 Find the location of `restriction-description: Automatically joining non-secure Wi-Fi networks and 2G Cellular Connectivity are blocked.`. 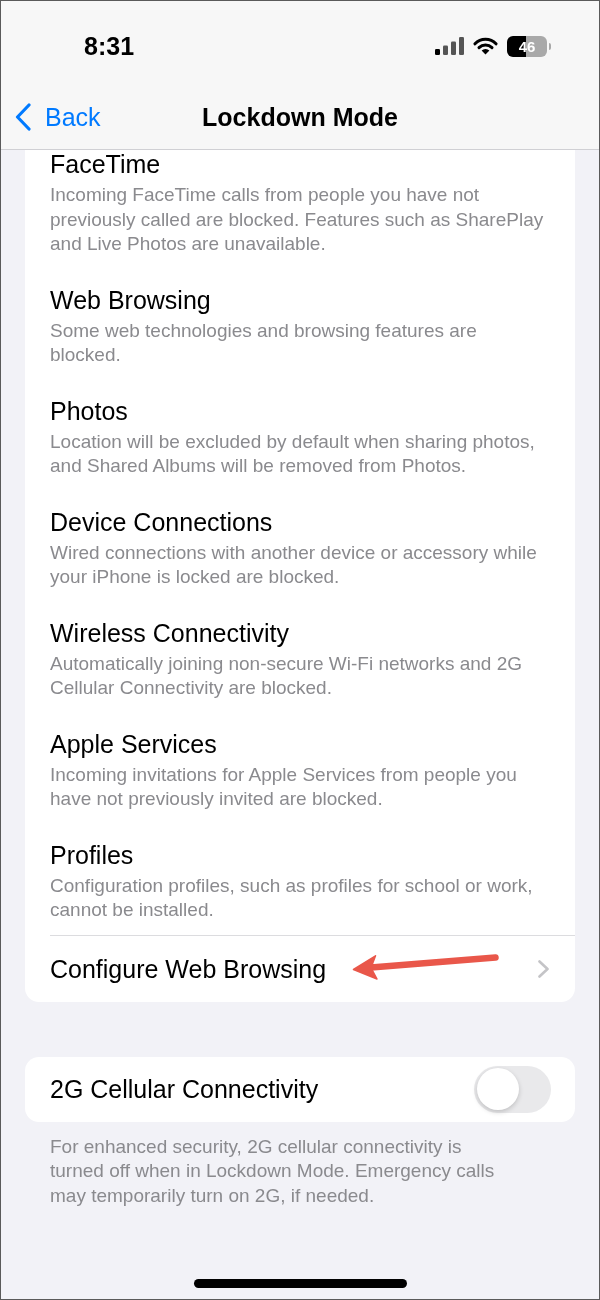

restriction-description: Automatically joining non-secure Wi-Fi networks and 2G Cellular Connectivity are blocked. is located at coordinates (287, 675).